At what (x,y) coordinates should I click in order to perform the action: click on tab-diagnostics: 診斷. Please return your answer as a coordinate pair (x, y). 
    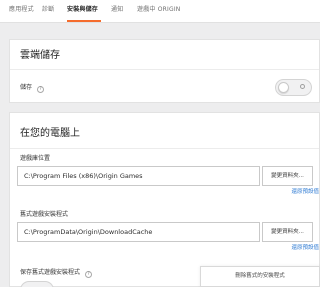
    Looking at the image, I should click on (48, 10).